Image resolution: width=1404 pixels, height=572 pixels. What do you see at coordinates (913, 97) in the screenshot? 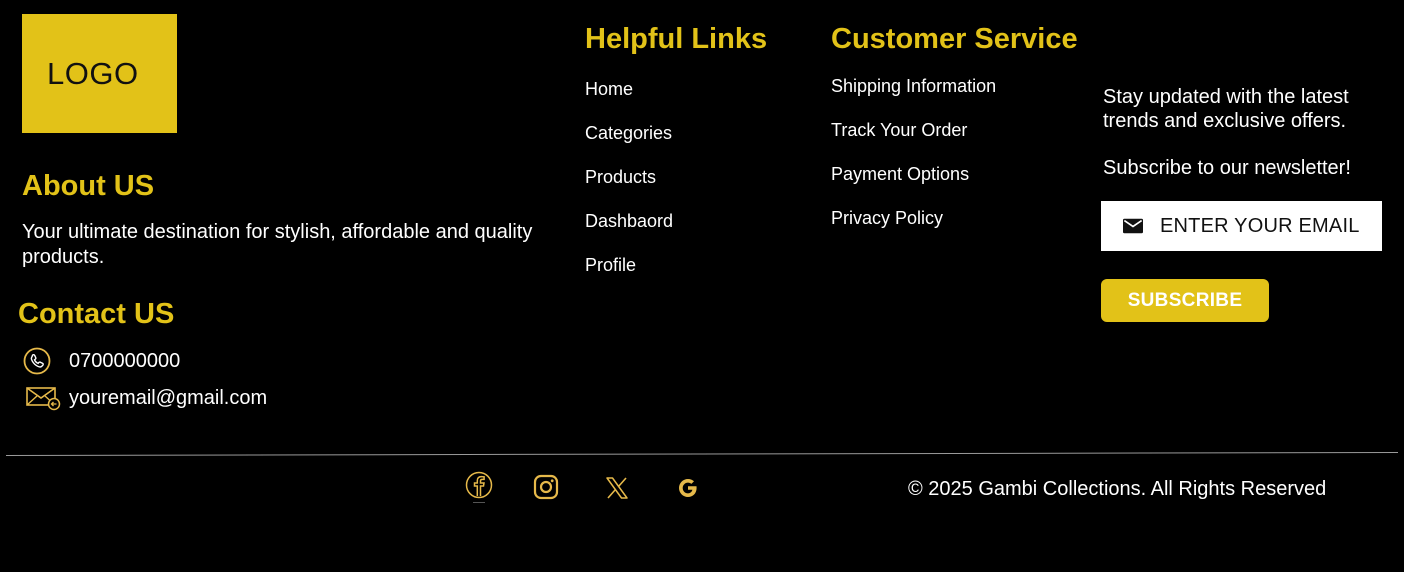
I see `link-shipping-information: Shipping Information` at bounding box center [913, 97].